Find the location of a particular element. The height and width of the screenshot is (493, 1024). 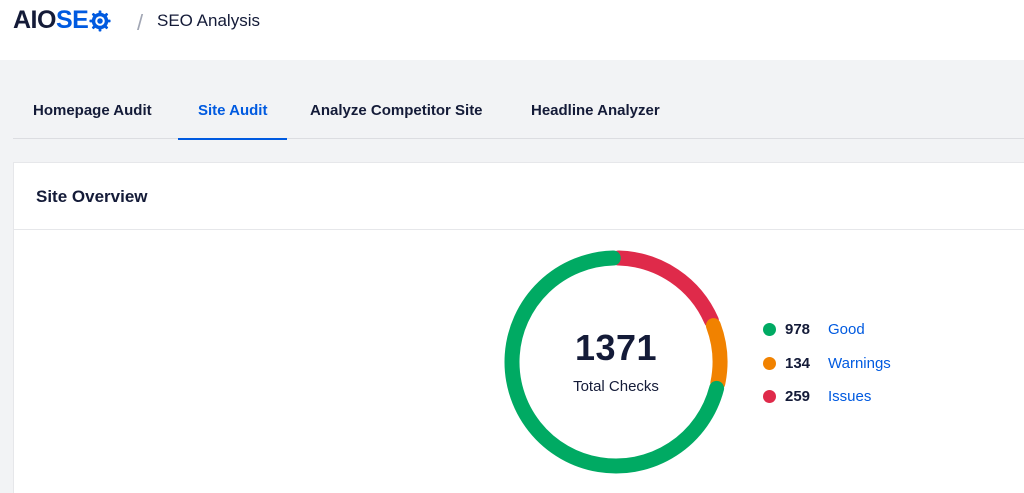

good-dot is located at coordinates (769, 329).